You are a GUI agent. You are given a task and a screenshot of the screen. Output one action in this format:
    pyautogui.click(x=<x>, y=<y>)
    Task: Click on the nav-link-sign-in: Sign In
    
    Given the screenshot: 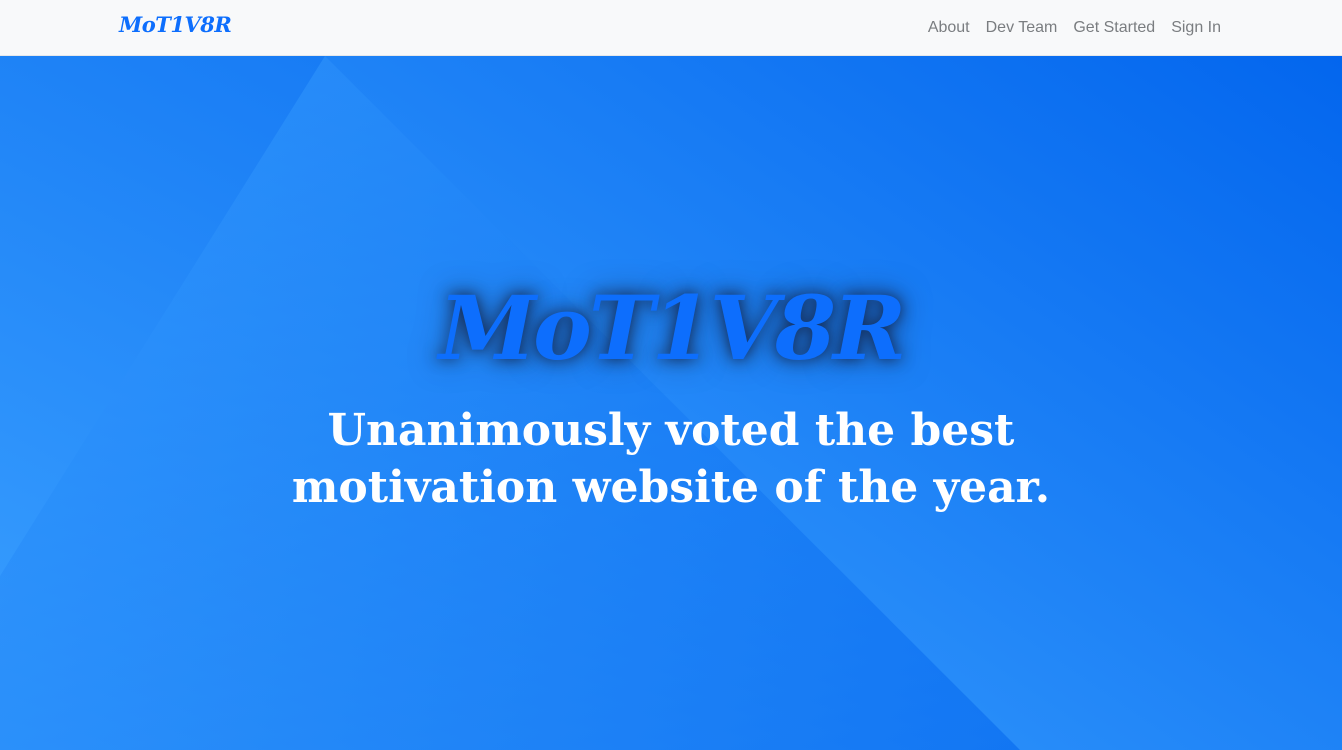 What is the action you would take?
    pyautogui.click(x=1192, y=28)
    